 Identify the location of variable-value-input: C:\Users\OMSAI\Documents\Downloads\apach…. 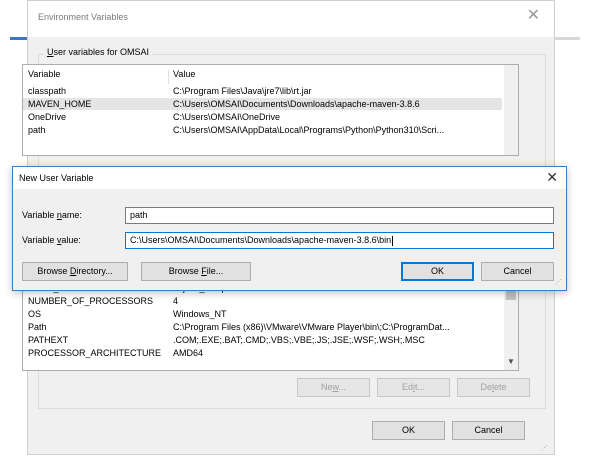
(339, 240).